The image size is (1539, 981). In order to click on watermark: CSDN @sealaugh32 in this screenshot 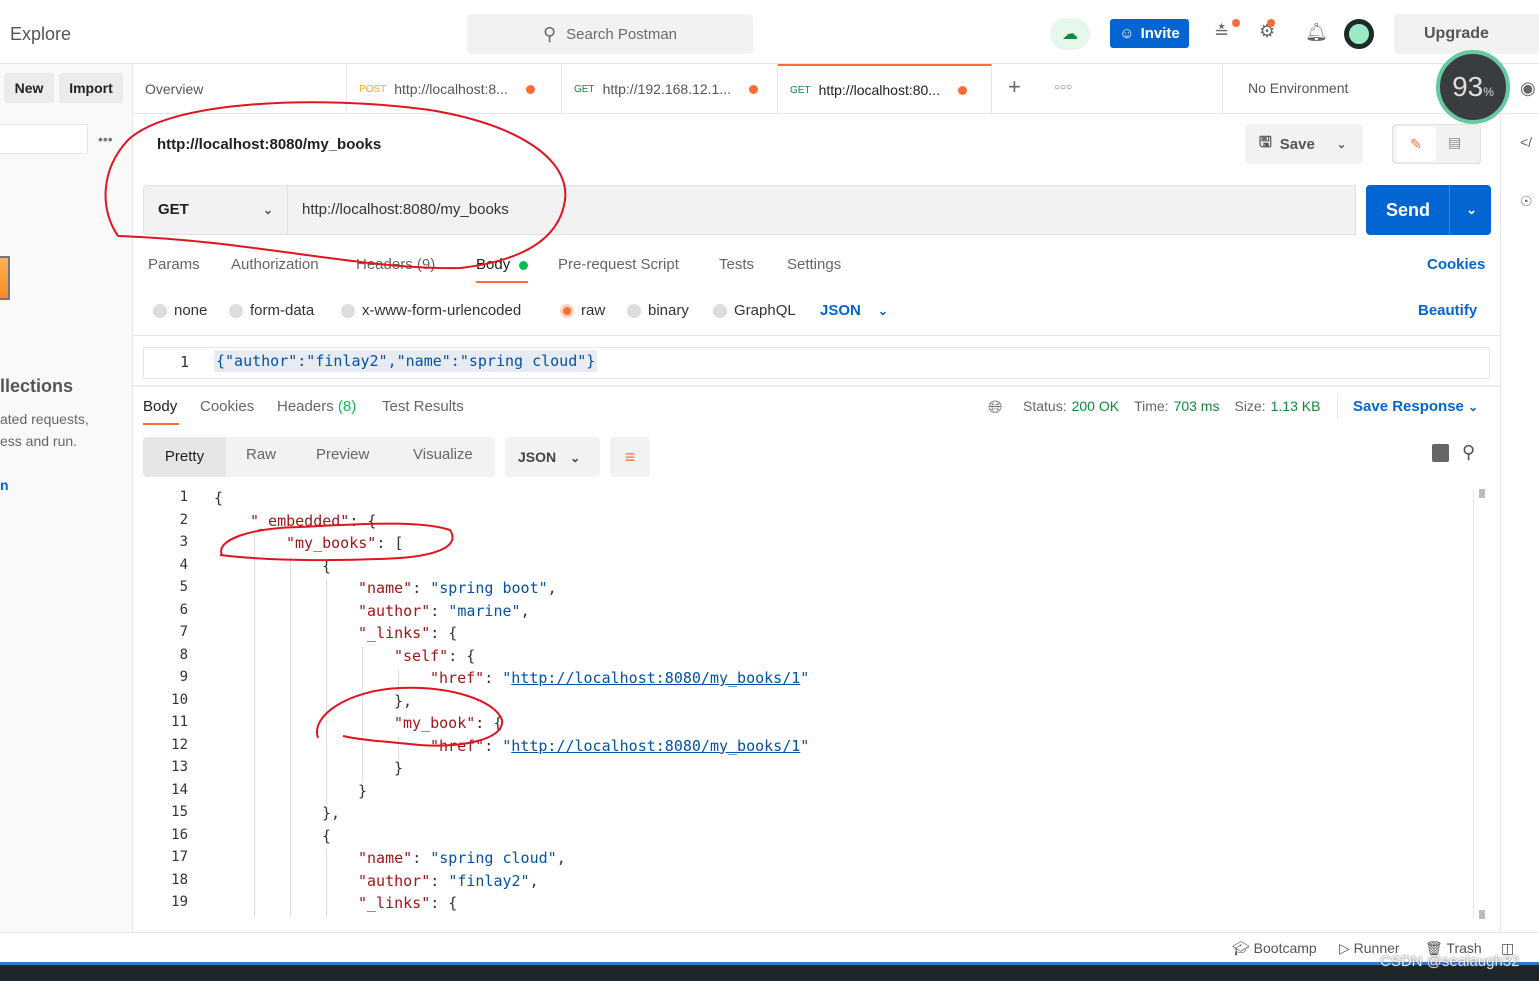, I will do `click(1450, 961)`.